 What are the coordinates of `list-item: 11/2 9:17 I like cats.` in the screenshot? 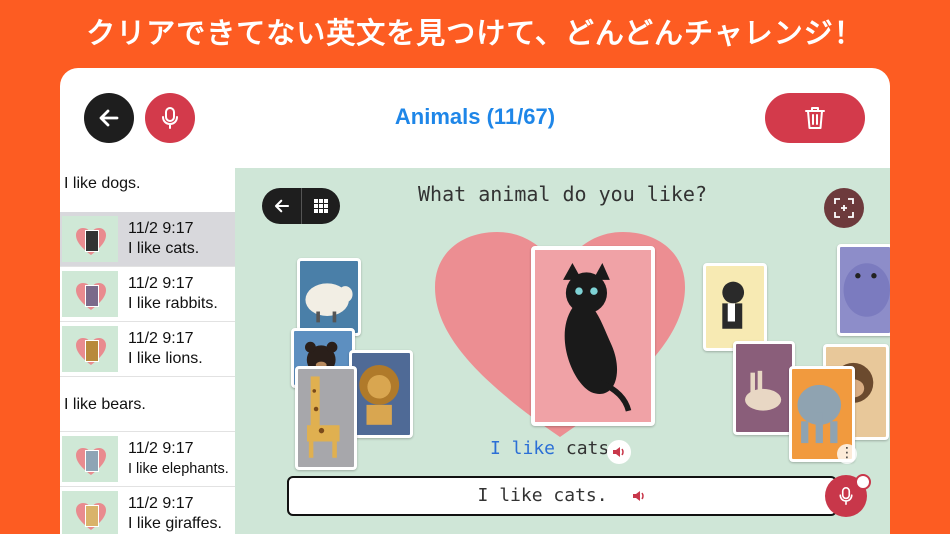 It's located at (147, 239).